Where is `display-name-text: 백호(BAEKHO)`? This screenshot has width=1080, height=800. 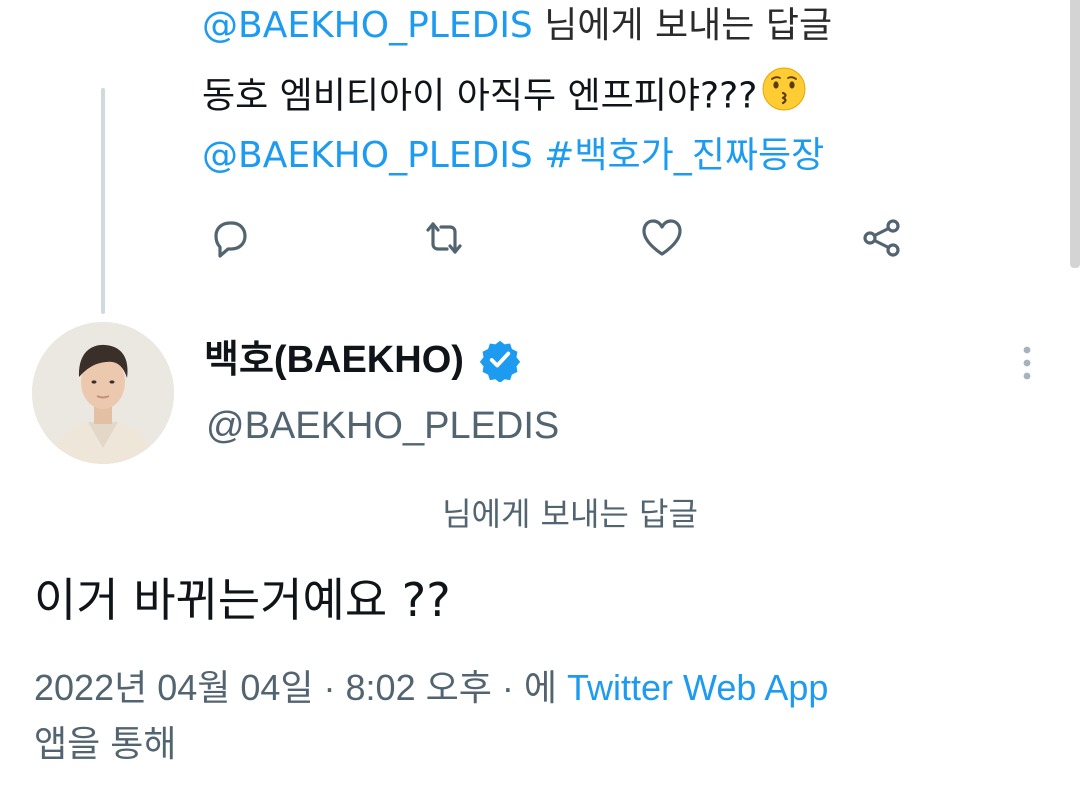
display-name-text: 백호(BAEKHO) is located at coordinates (334, 360).